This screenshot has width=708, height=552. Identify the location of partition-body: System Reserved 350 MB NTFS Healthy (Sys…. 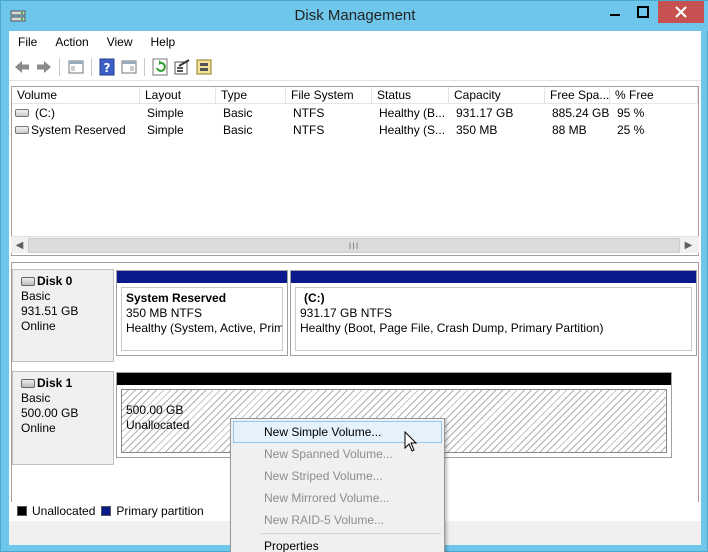
(202, 319).